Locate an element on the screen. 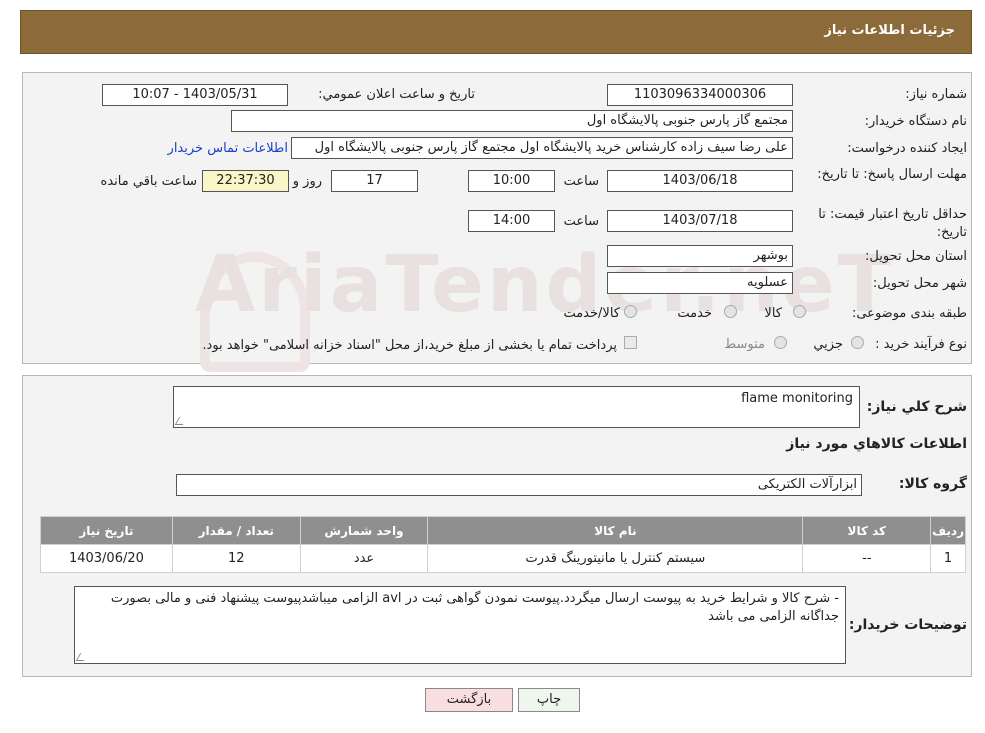 The image size is (985, 733). validity-time-field: 14:00 is located at coordinates (511, 221).